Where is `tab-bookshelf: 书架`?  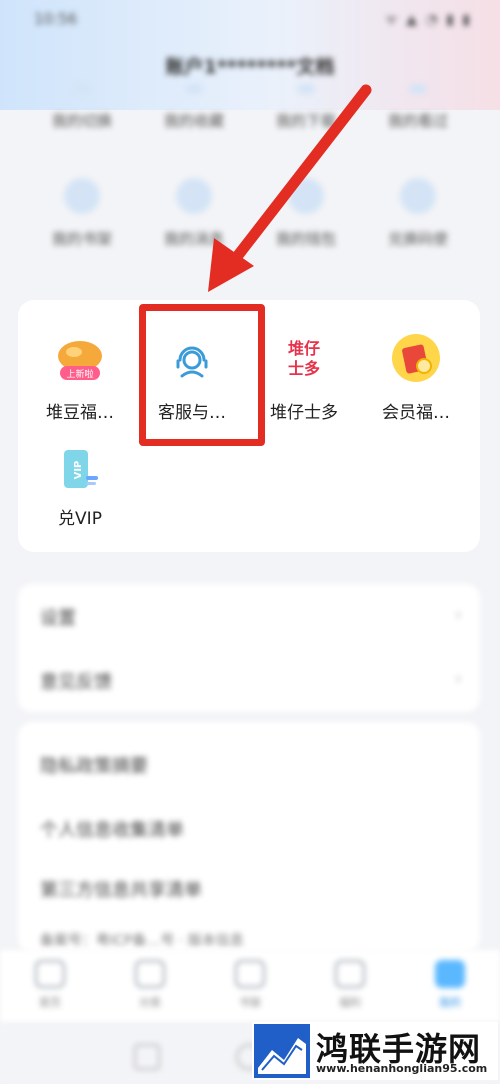
tab-bookshelf: 书架 is located at coordinates (250, 986).